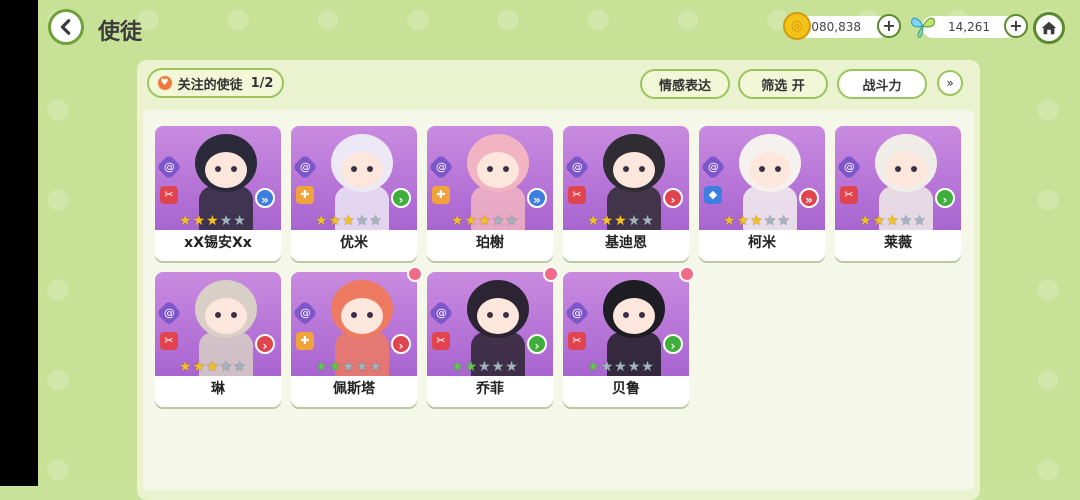 This screenshot has height=500, width=1080. What do you see at coordinates (210, 85) in the screenshot?
I see `followed-label: 关注的使徒` at bounding box center [210, 85].